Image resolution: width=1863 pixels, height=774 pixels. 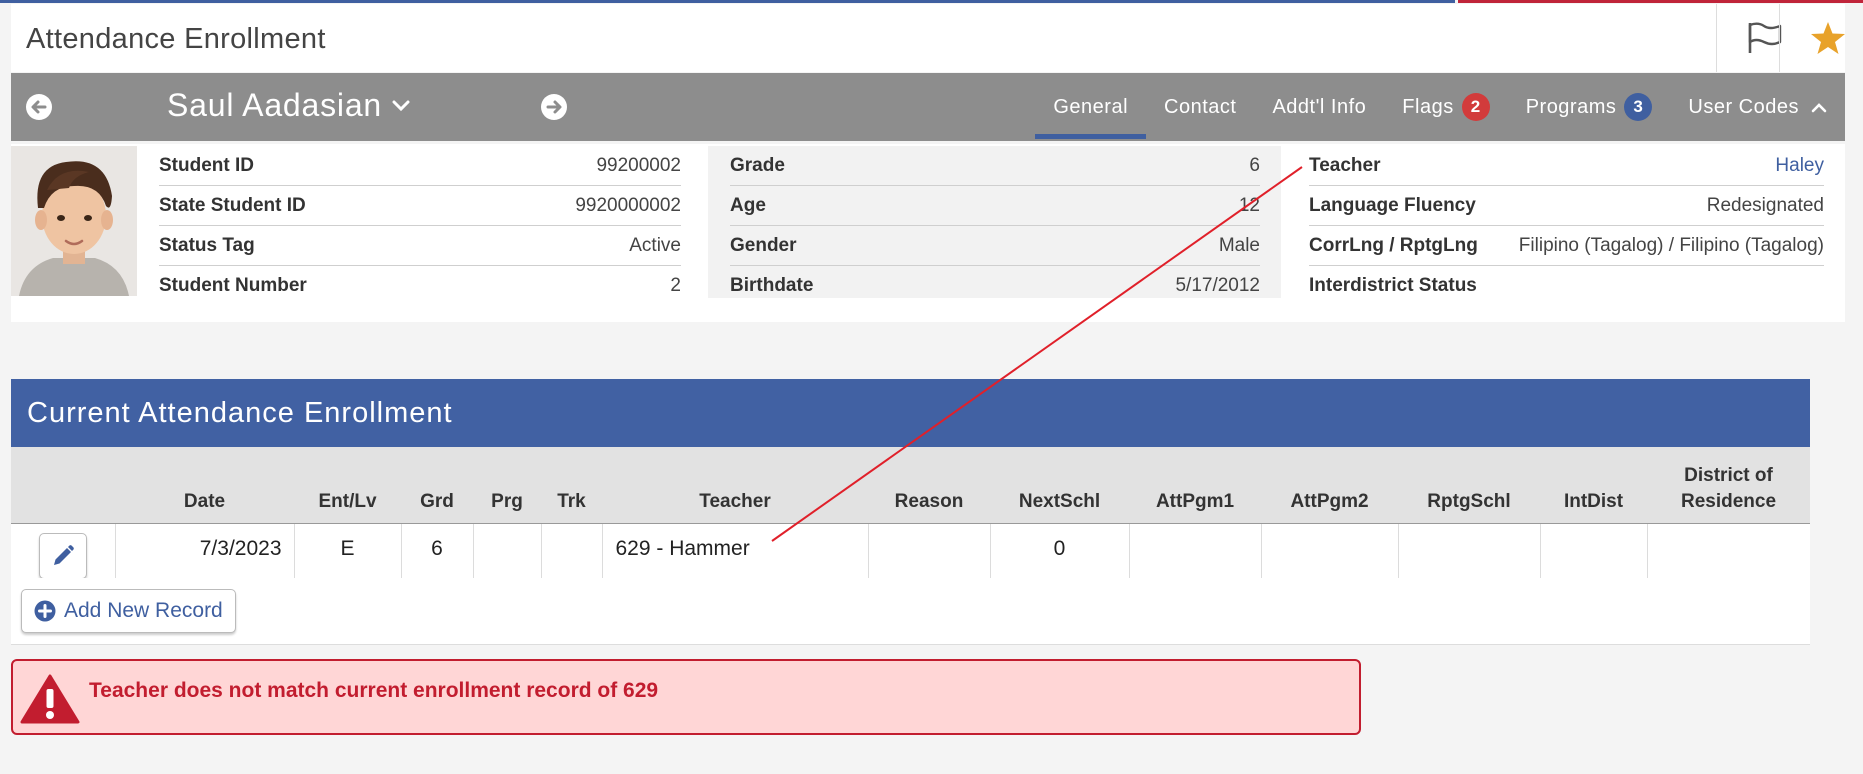 What do you see at coordinates (1743, 106) in the screenshot?
I see `tab-label: User Codes` at bounding box center [1743, 106].